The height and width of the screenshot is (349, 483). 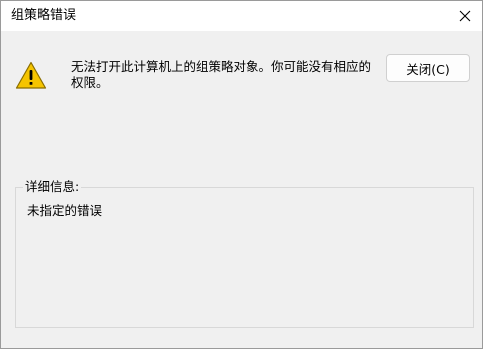 I want to click on close-button: 关闭(C), so click(x=428, y=68).